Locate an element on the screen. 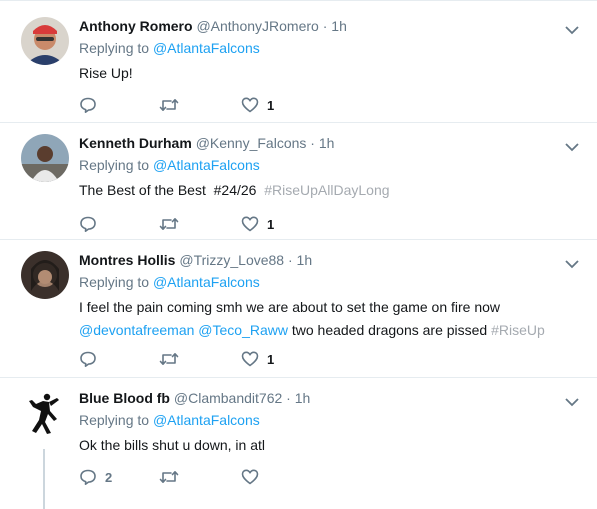 This screenshot has width=597, height=509. mention-link: @Teco_Raww is located at coordinates (243, 330).